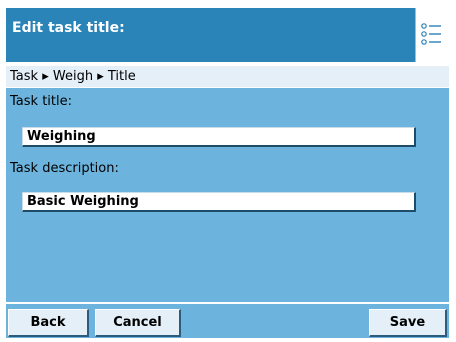 This screenshot has height=342, width=456. I want to click on task-title-field: Weighing, so click(219, 137).